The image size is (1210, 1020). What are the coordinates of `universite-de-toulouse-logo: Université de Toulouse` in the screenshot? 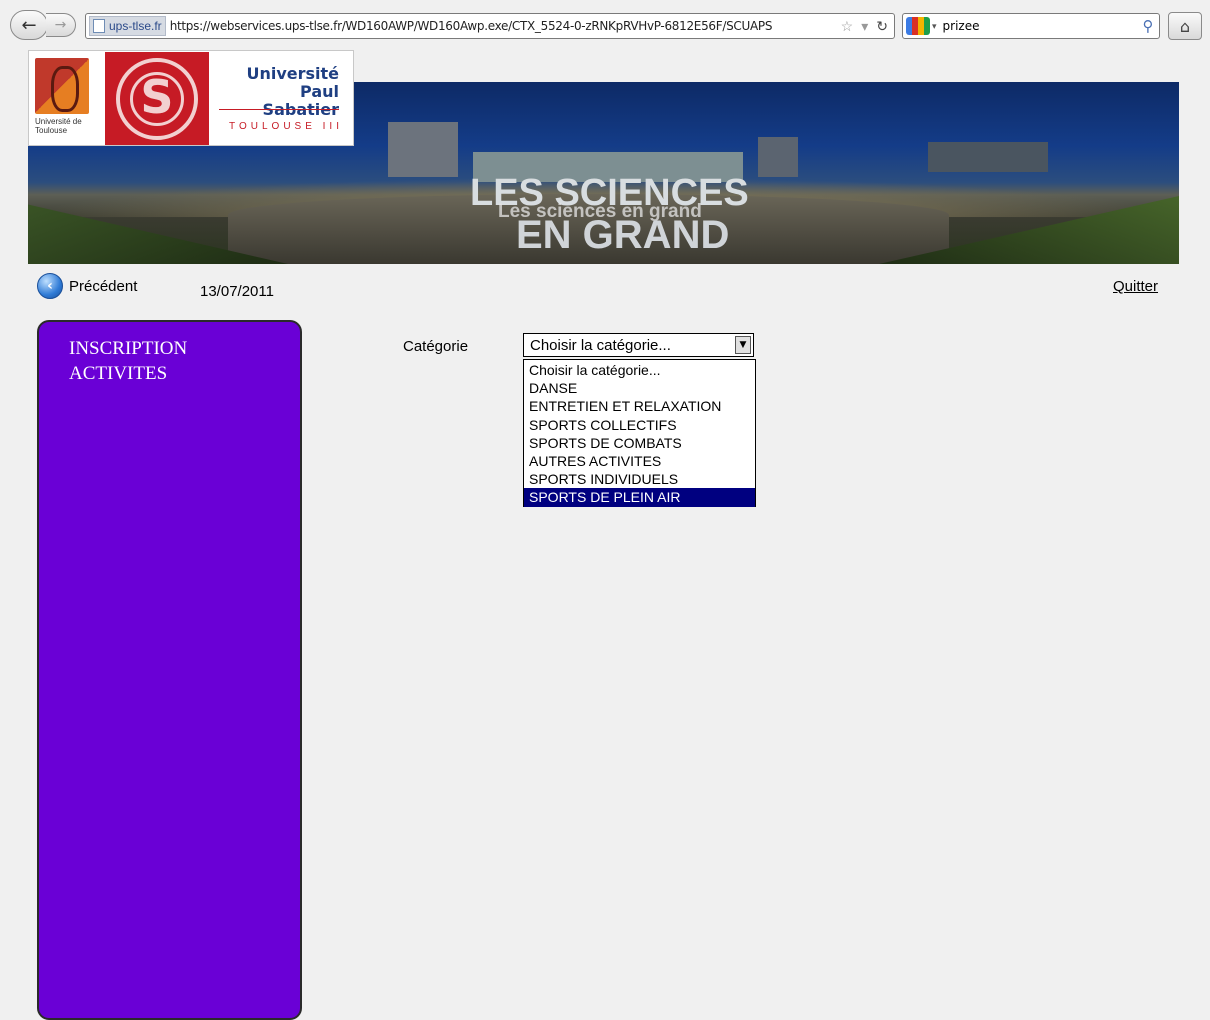 It's located at (64, 102).